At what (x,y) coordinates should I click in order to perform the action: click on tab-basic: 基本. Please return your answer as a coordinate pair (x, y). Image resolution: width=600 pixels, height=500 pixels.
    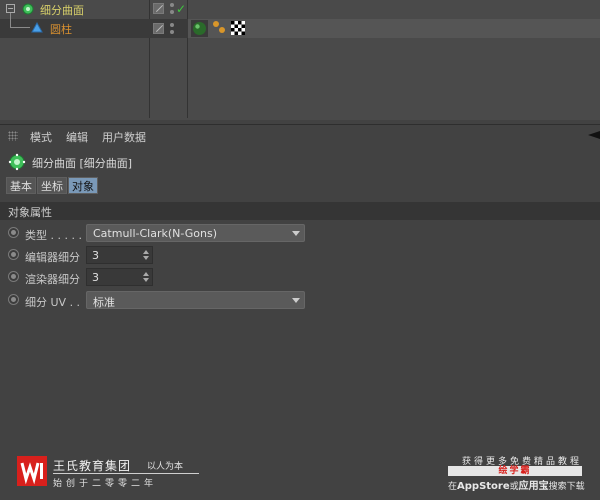
    Looking at the image, I should click on (21, 185).